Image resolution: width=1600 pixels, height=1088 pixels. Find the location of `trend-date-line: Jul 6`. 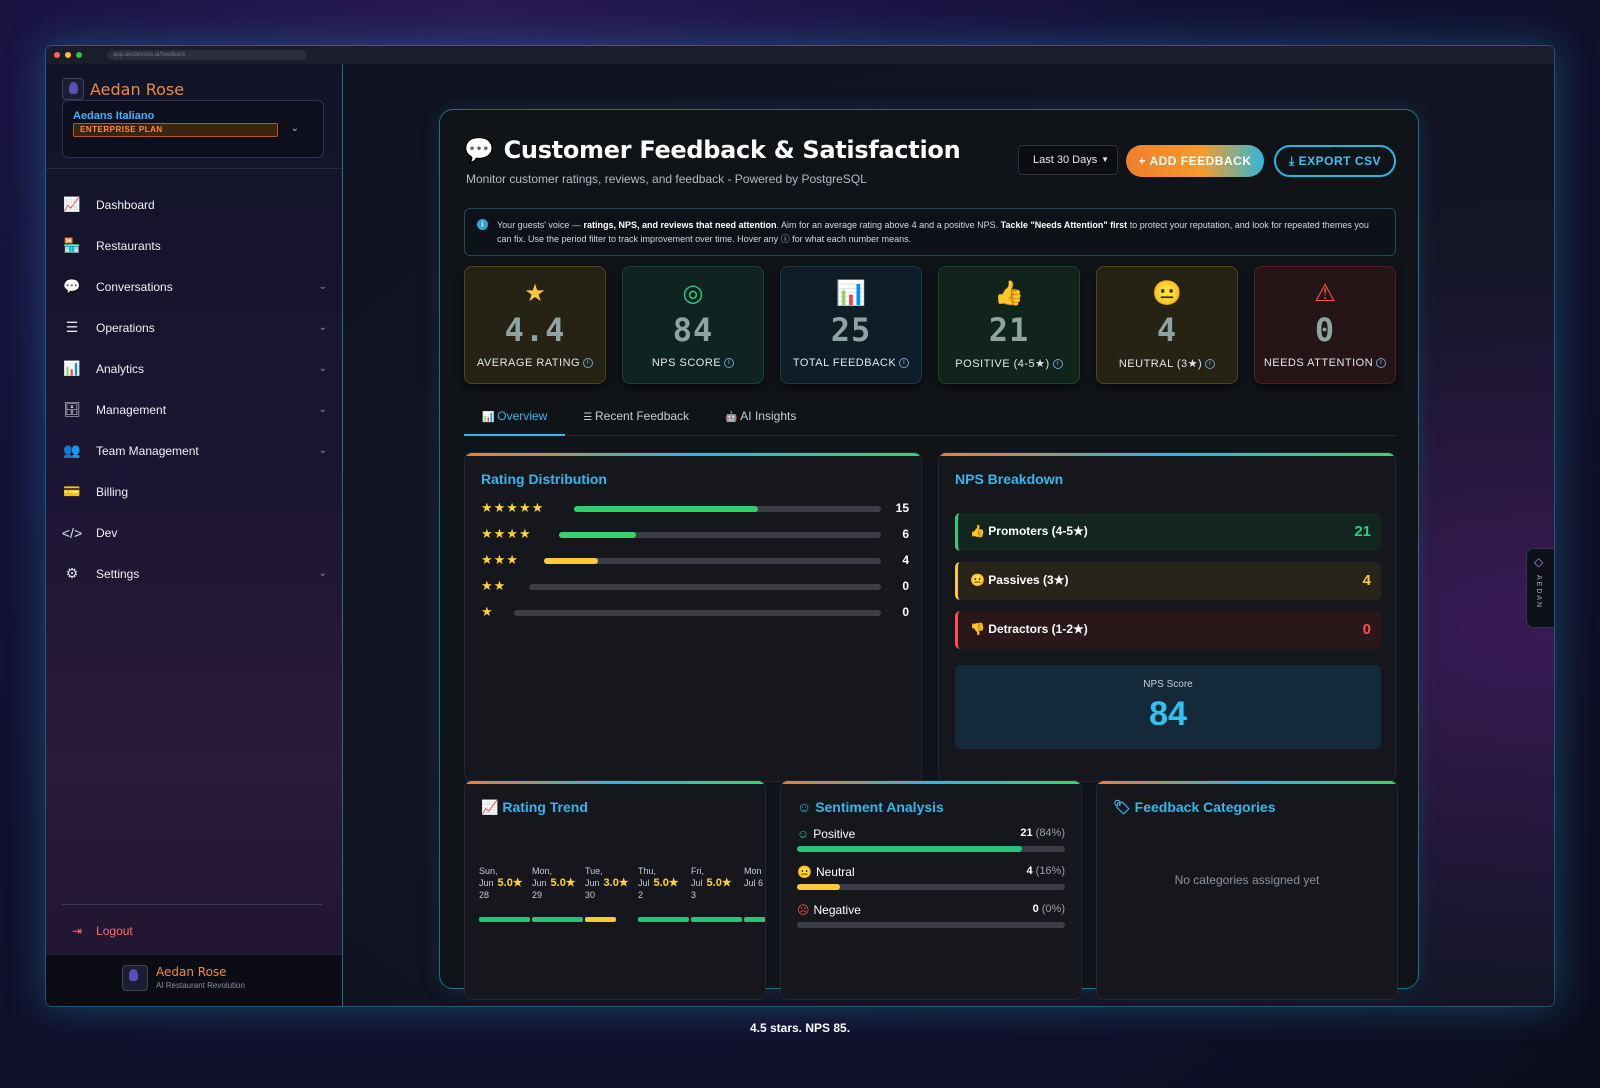

trend-date-line: Jul 6 is located at coordinates (754, 883).